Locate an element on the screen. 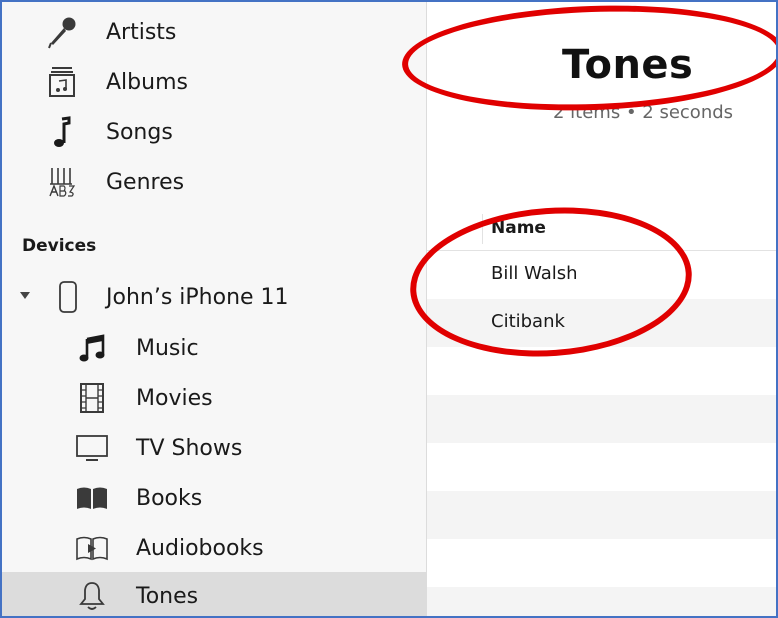 The image size is (778, 618). cell-name: Bill Walsh is located at coordinates (534, 273).